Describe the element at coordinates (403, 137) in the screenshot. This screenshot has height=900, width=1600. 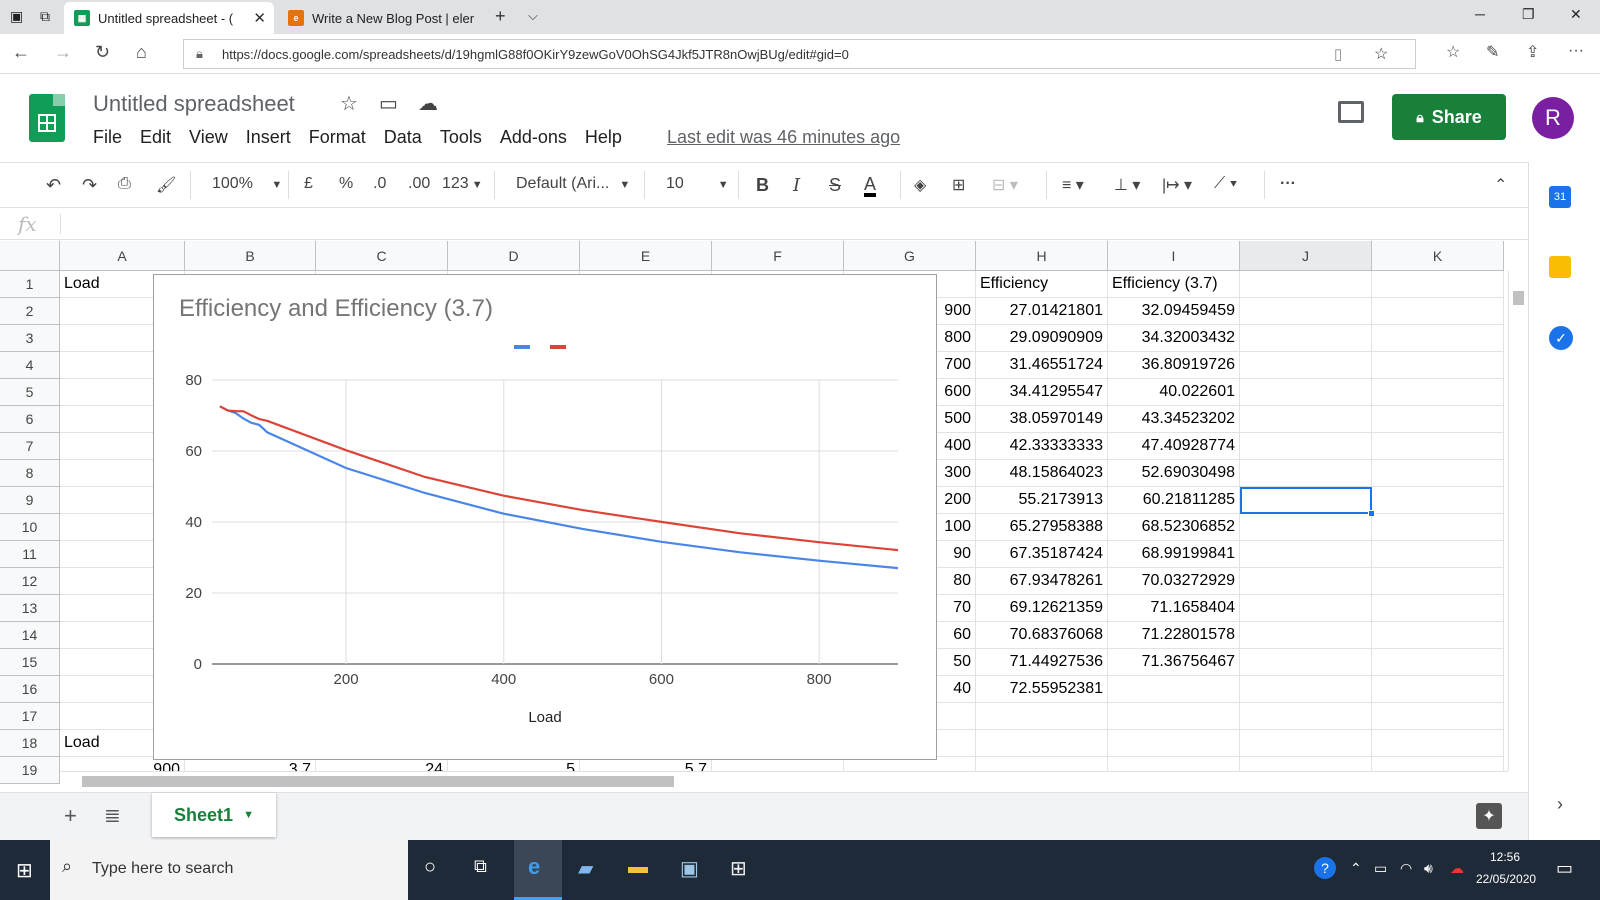
I see `menu-data: Data` at that location.